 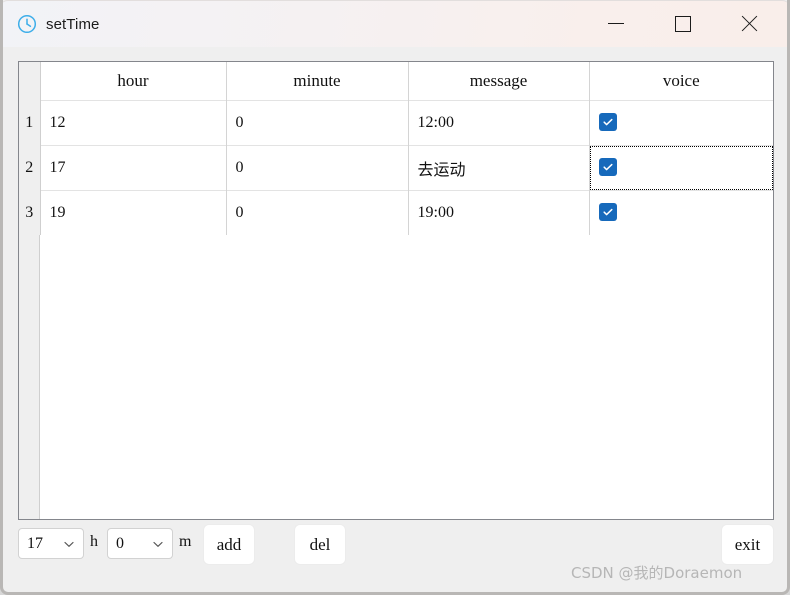 What do you see at coordinates (499, 168) in the screenshot?
I see `cell-message: 去运动` at bounding box center [499, 168].